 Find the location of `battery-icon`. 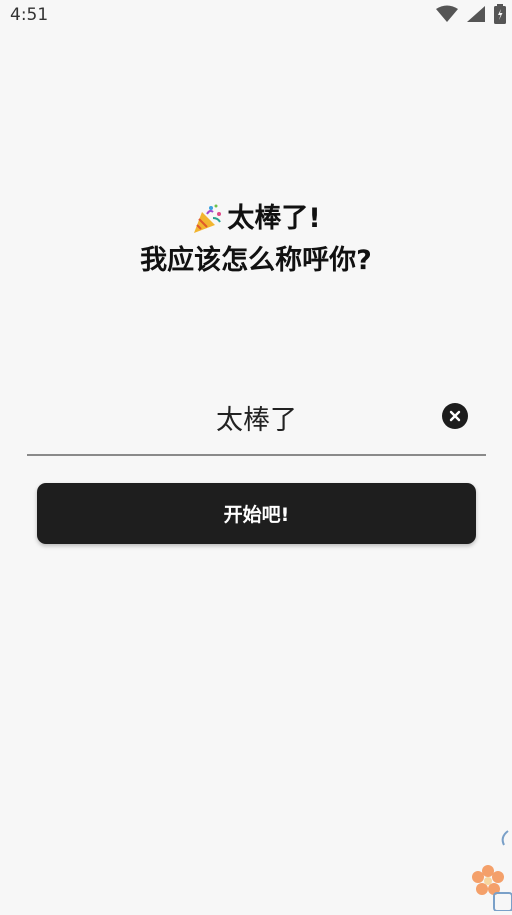

battery-icon is located at coordinates (500, 16).